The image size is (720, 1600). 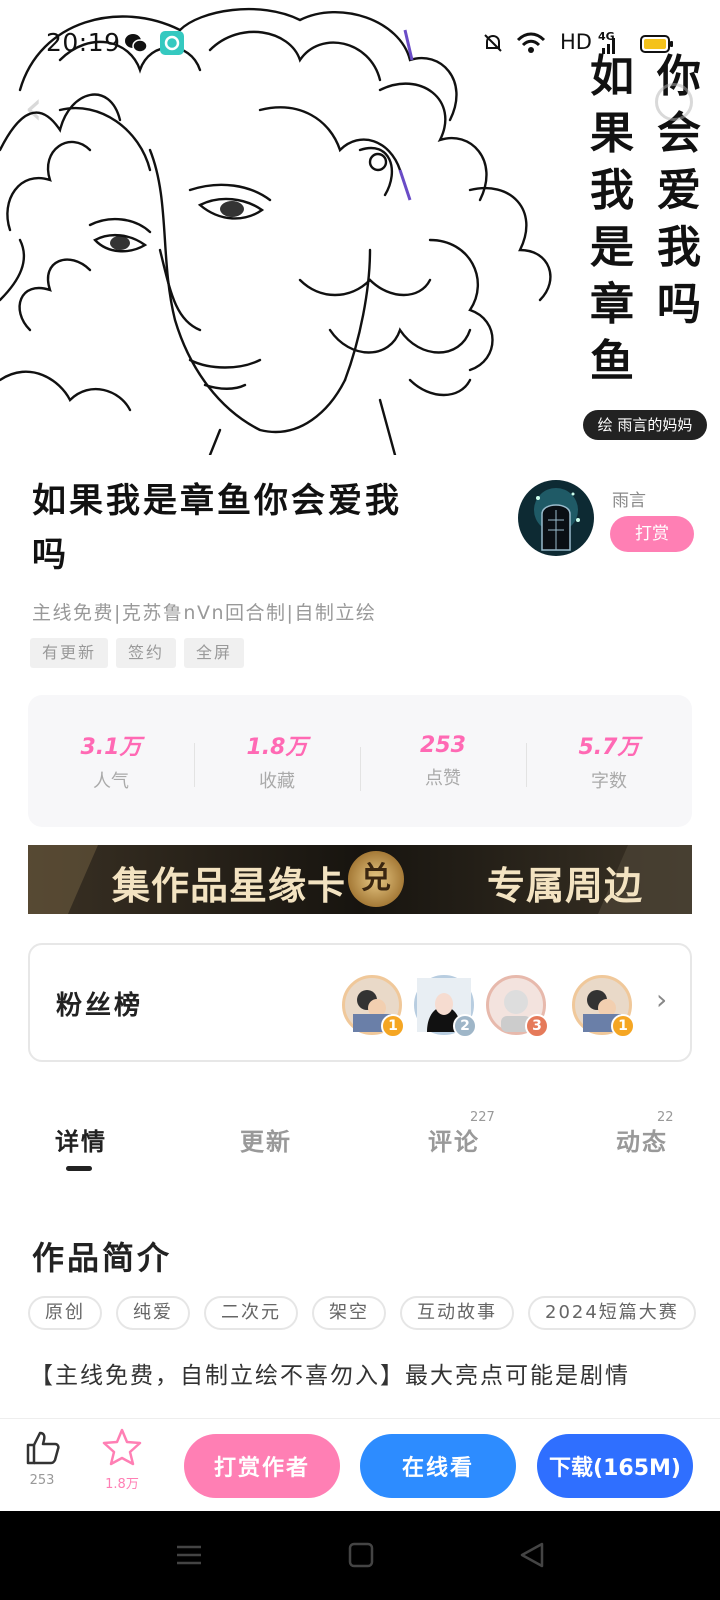 What do you see at coordinates (556, 518) in the screenshot?
I see `author-avatar` at bounding box center [556, 518].